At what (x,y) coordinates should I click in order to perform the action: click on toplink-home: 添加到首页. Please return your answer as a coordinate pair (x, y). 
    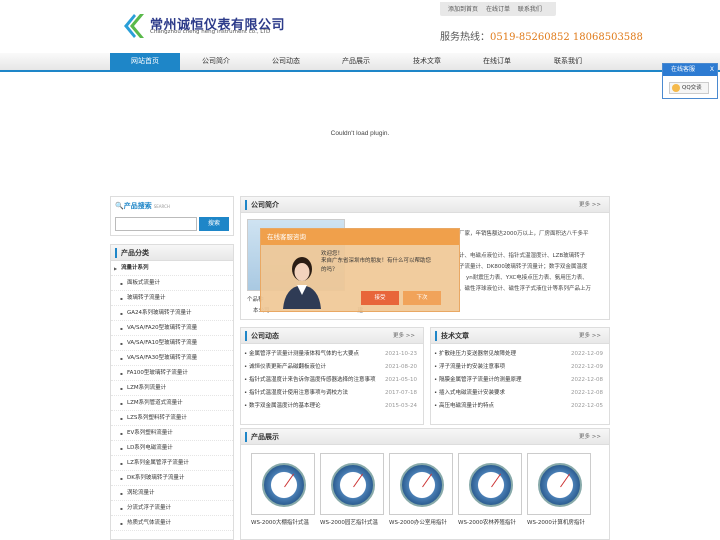
    Looking at the image, I should click on (463, 9).